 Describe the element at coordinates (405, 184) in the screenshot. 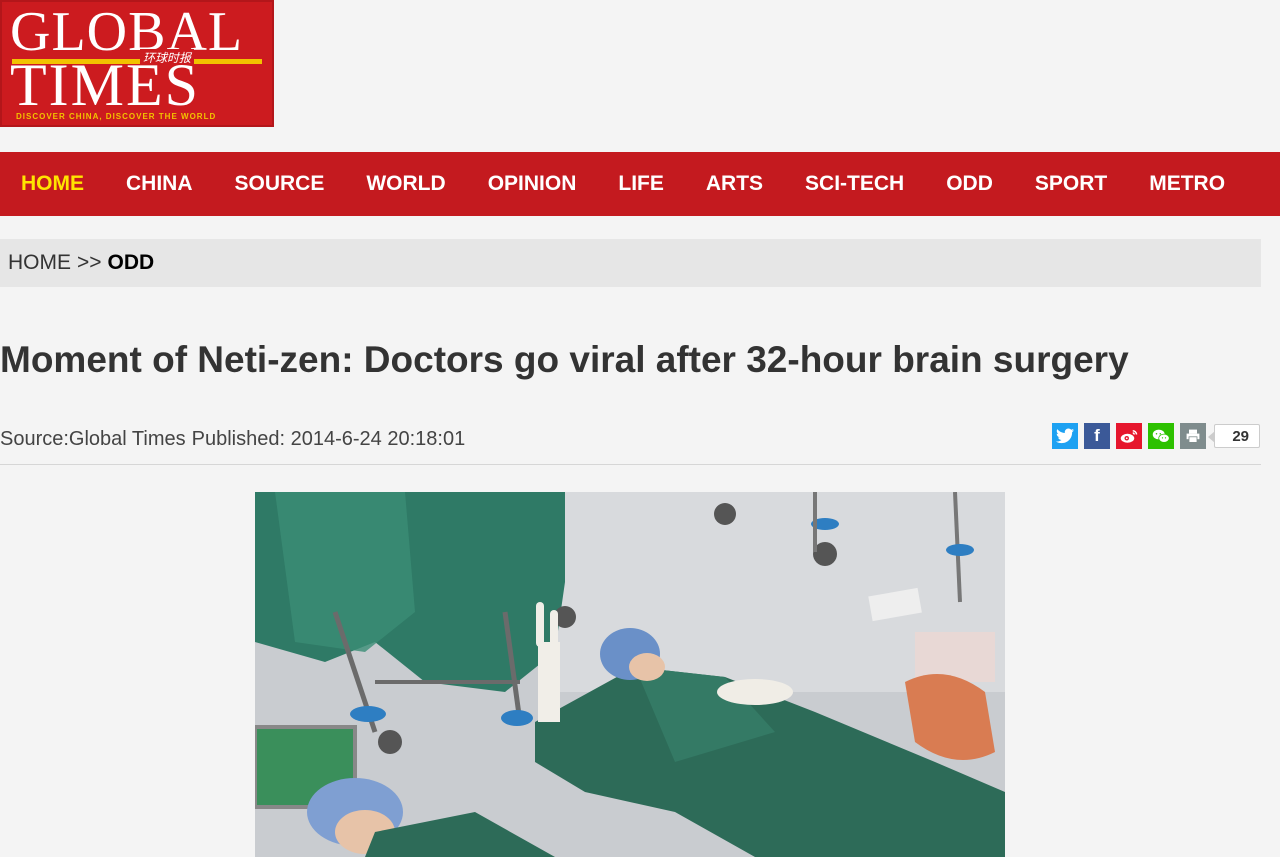

I see `nav-item-world: WORLD` at that location.